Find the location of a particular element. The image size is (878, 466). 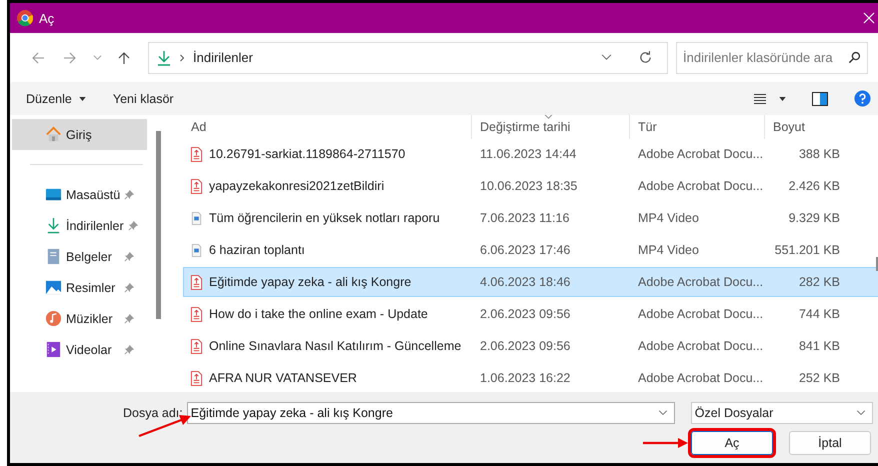

sidebar-item: Resimler is located at coordinates (79, 287).